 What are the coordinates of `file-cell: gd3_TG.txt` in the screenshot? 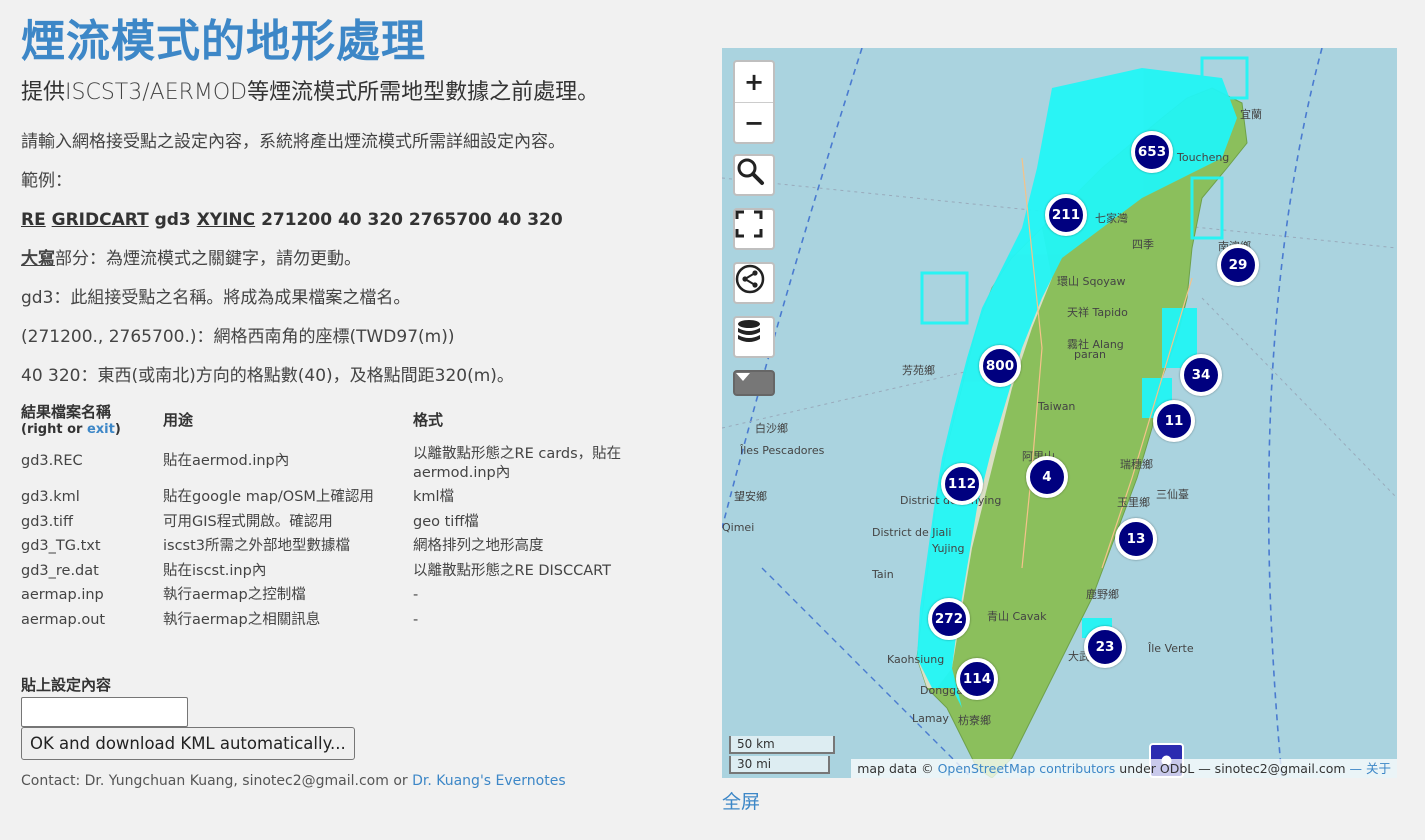 It's located at (61, 546).